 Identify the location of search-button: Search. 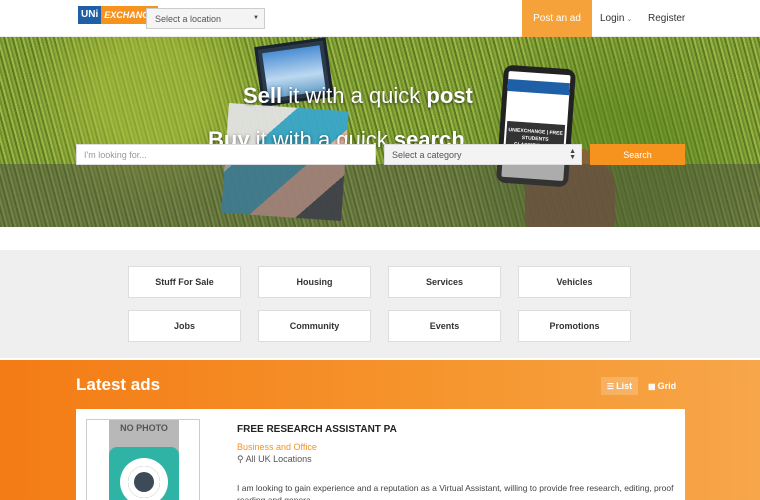
(637, 154).